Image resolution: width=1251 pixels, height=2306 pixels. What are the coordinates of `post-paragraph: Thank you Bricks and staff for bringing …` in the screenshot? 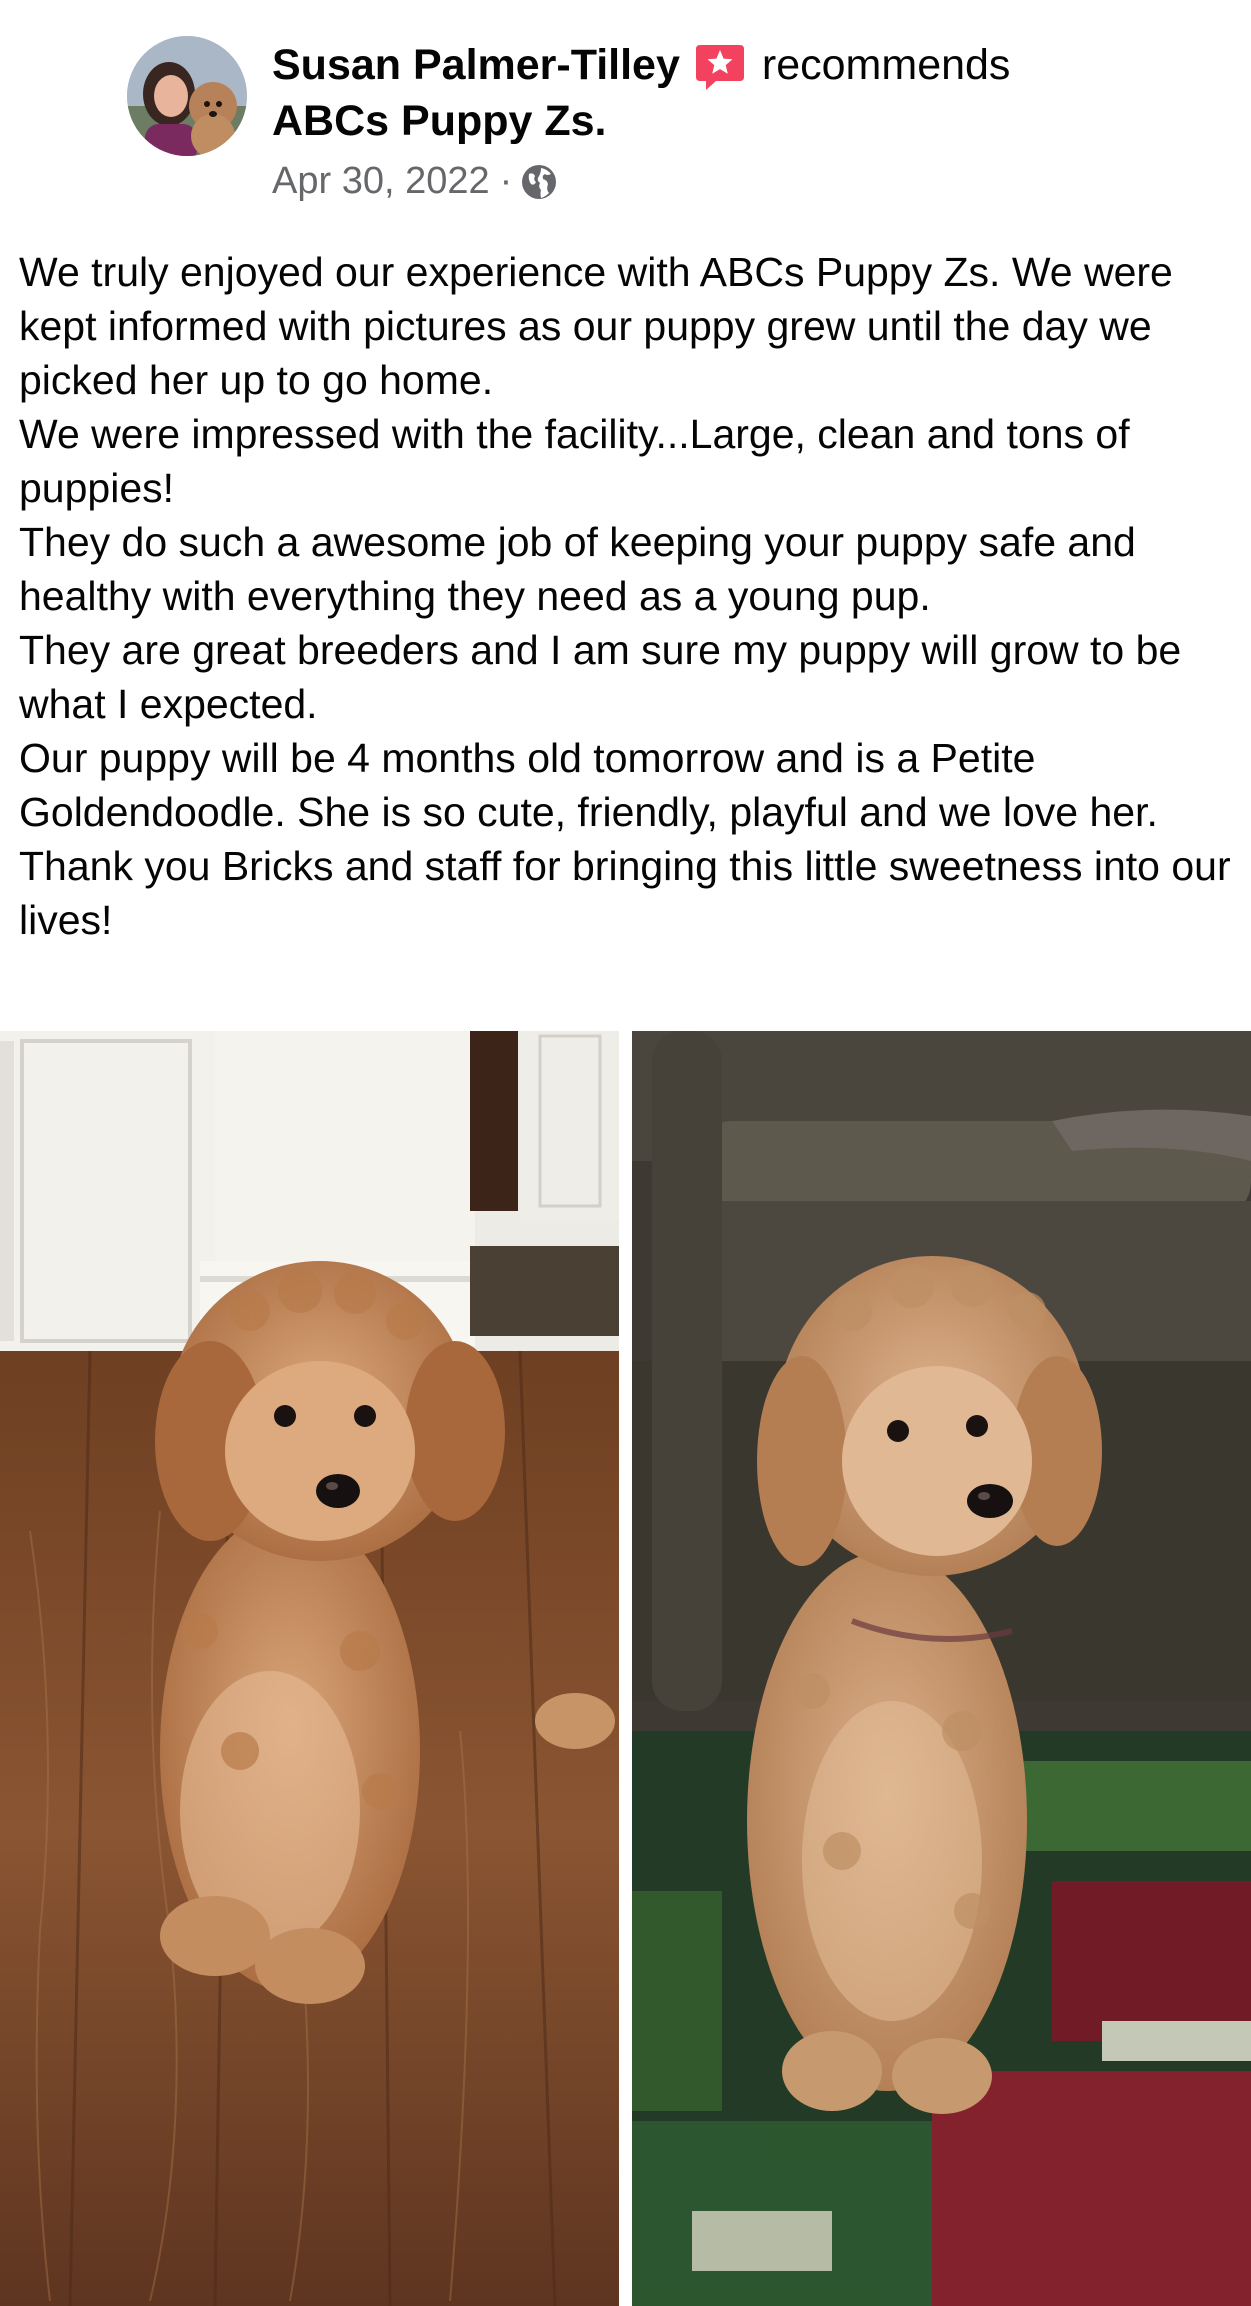 It's located at (625, 893).